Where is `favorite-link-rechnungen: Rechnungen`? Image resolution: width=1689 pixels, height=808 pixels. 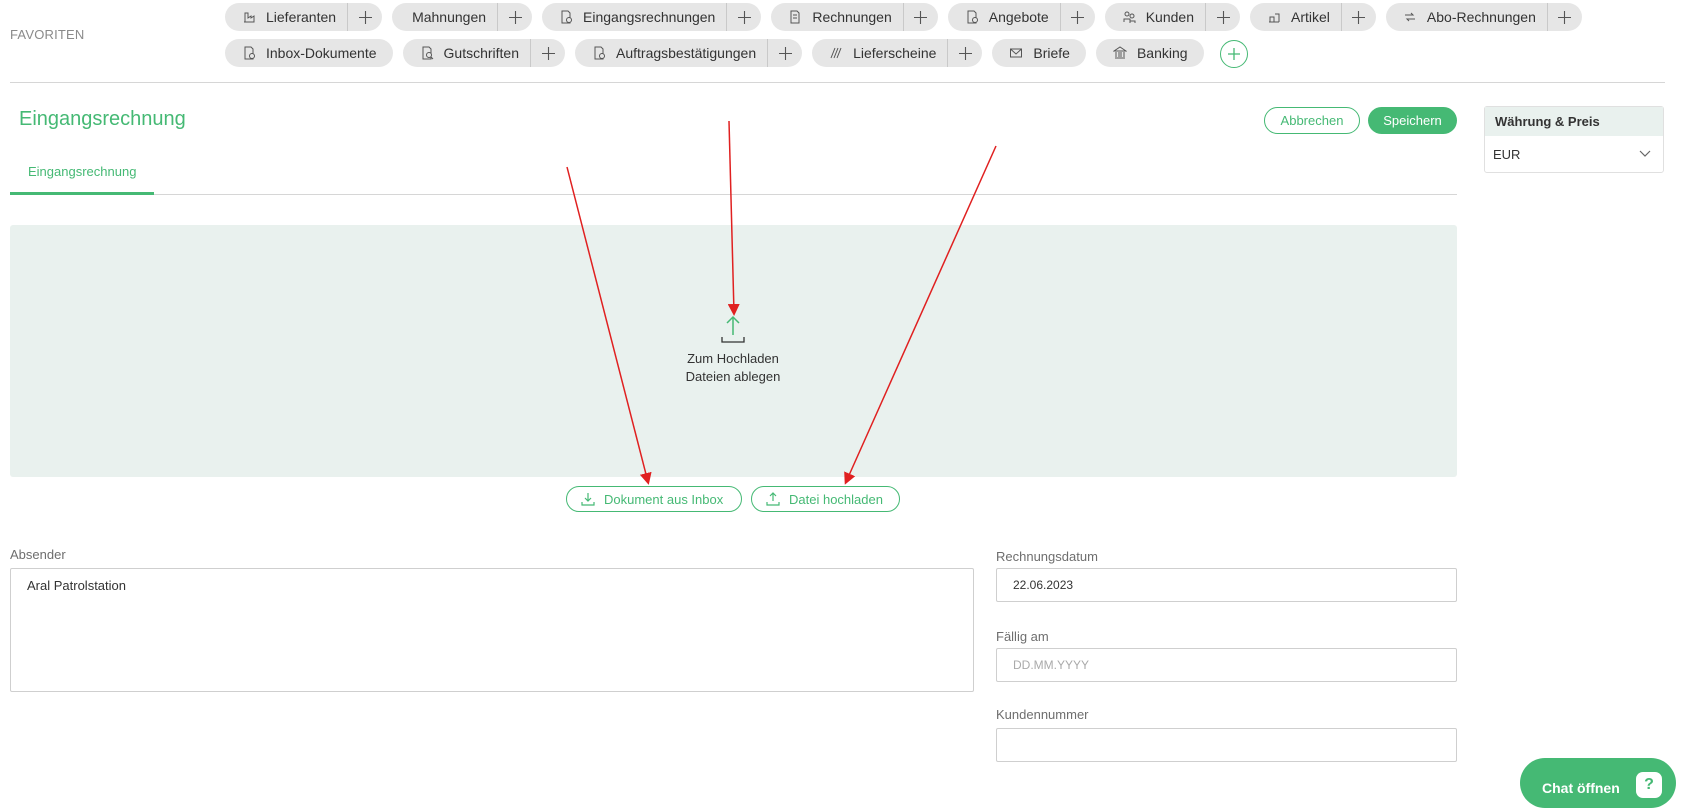 favorite-link-rechnungen: Rechnungen is located at coordinates (836, 17).